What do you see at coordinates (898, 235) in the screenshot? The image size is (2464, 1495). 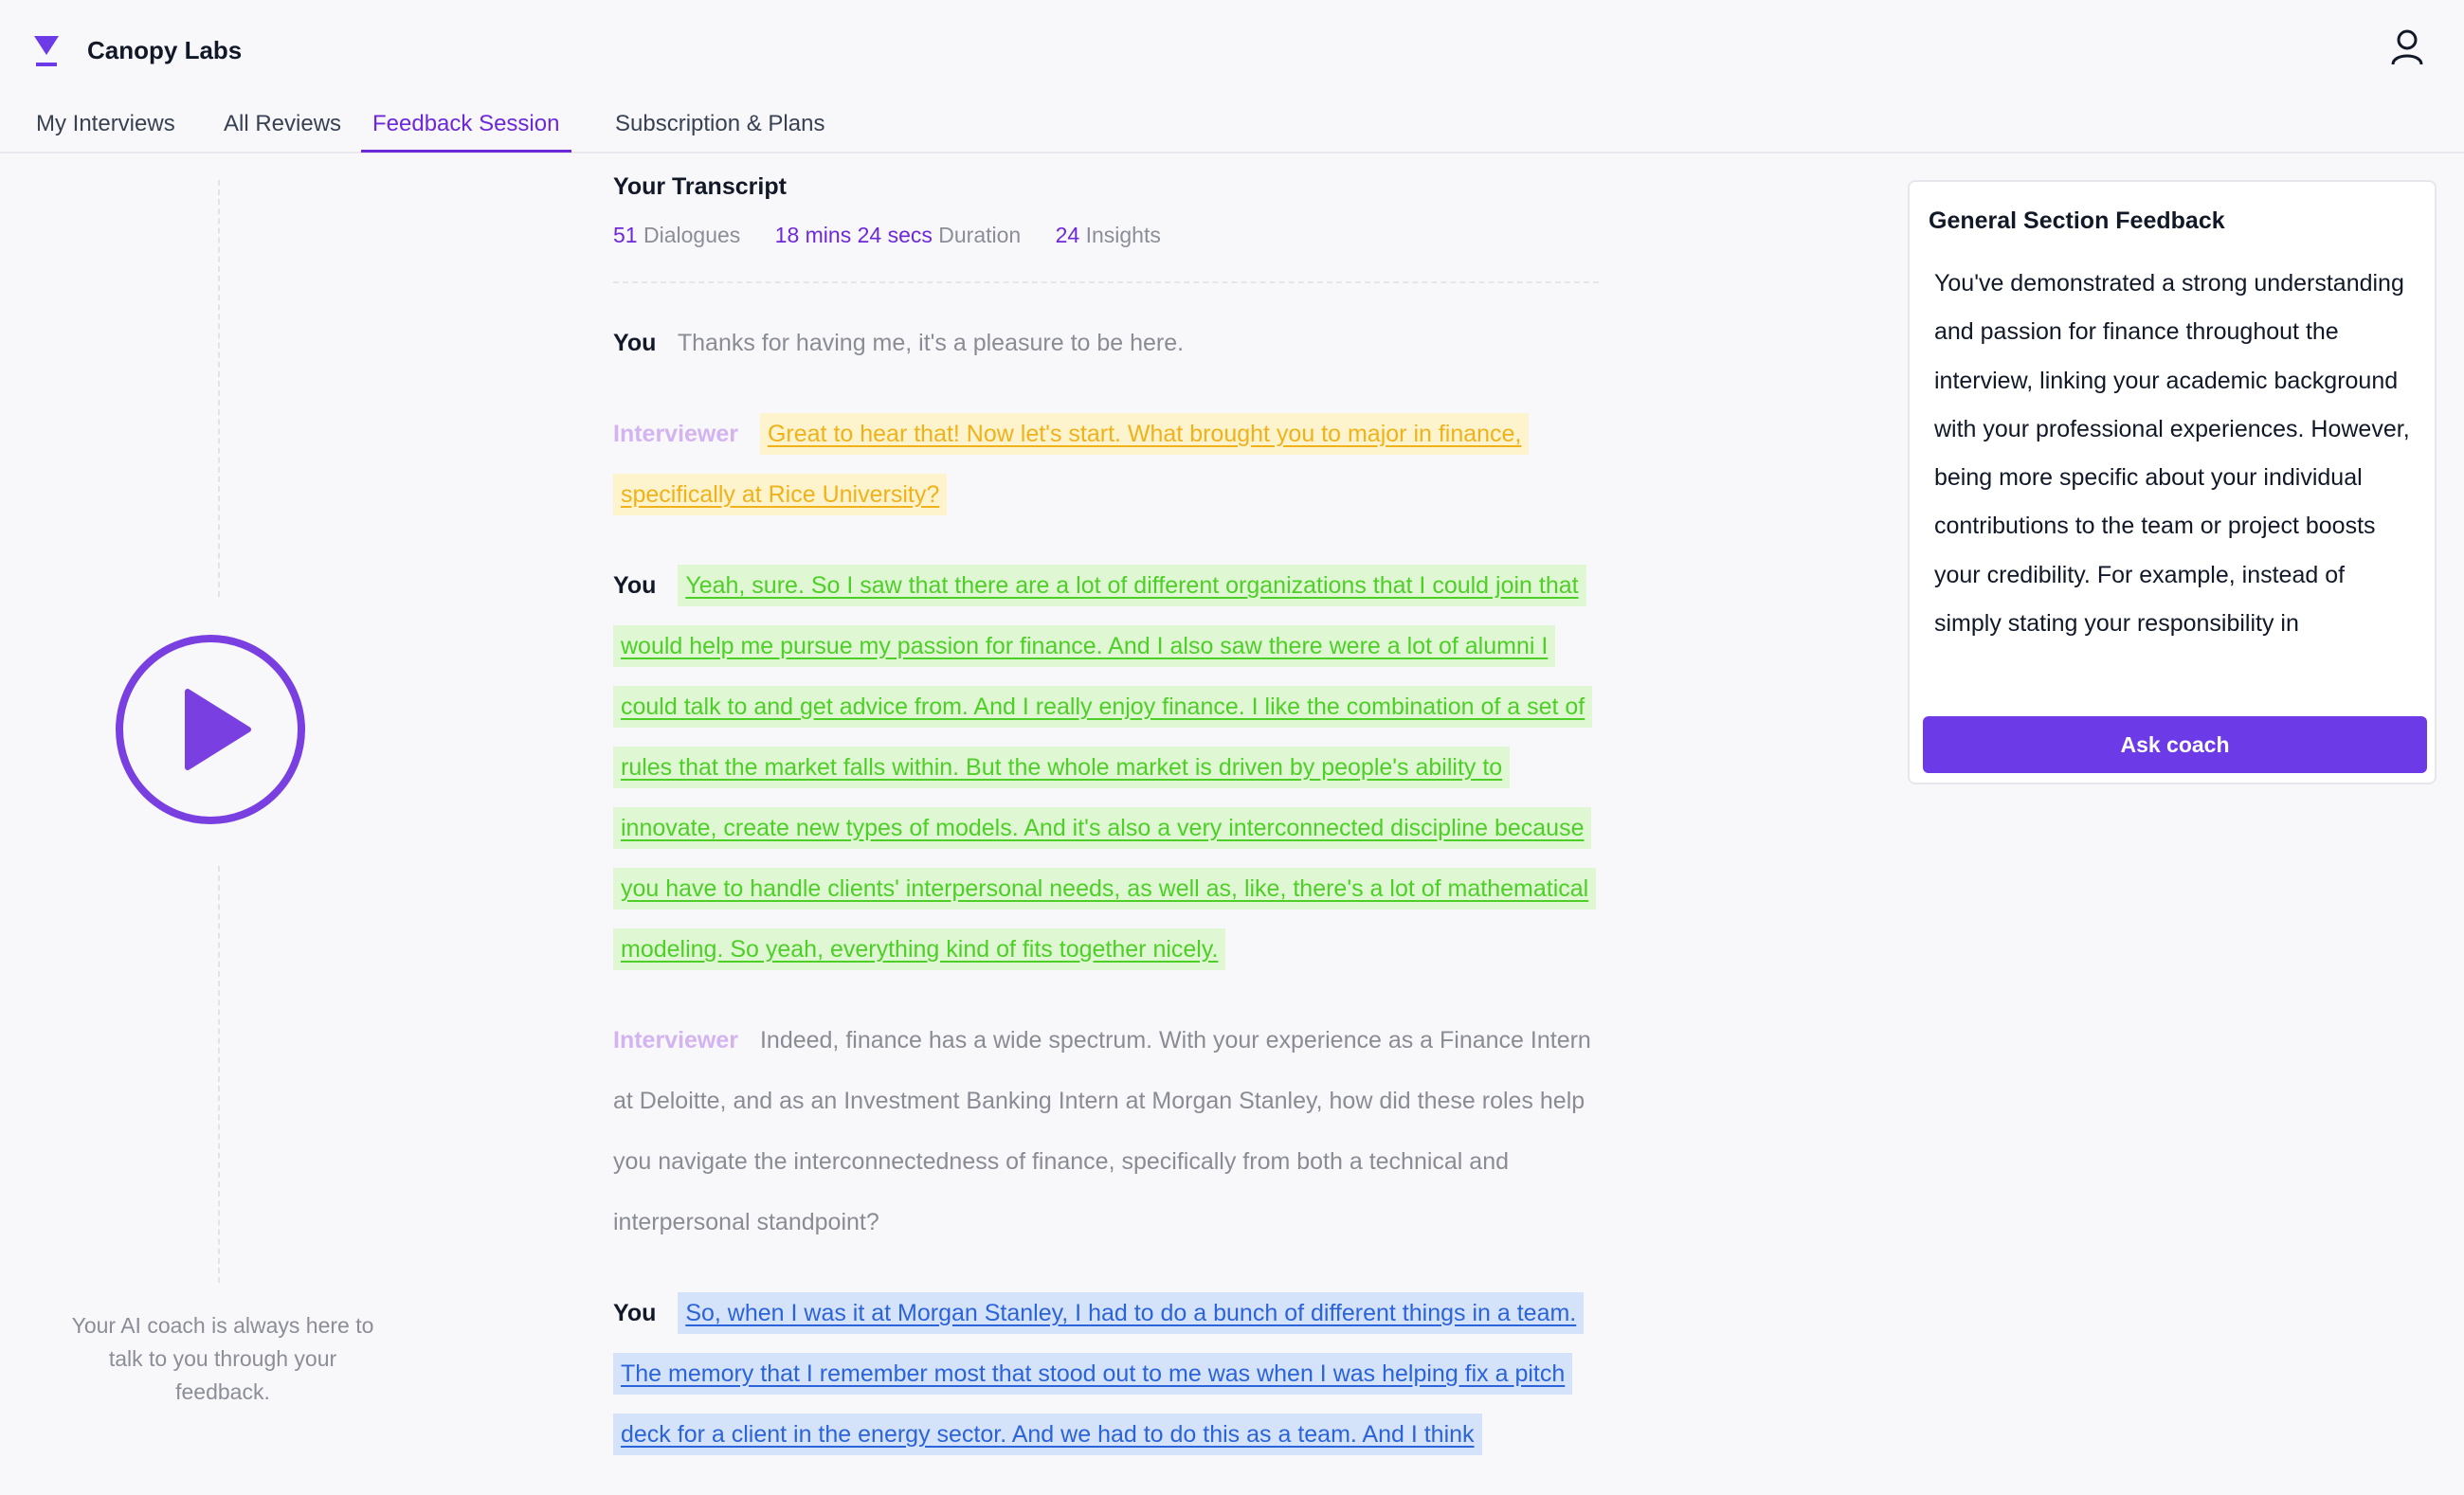 I see `stat-duration: 18 mins 24 secs Duration` at bounding box center [898, 235].